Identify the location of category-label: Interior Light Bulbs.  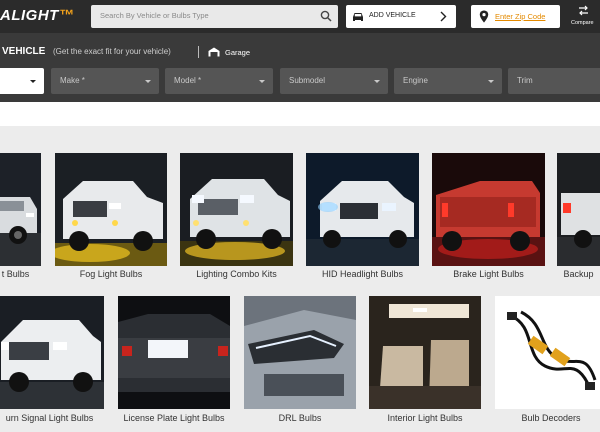
(425, 418).